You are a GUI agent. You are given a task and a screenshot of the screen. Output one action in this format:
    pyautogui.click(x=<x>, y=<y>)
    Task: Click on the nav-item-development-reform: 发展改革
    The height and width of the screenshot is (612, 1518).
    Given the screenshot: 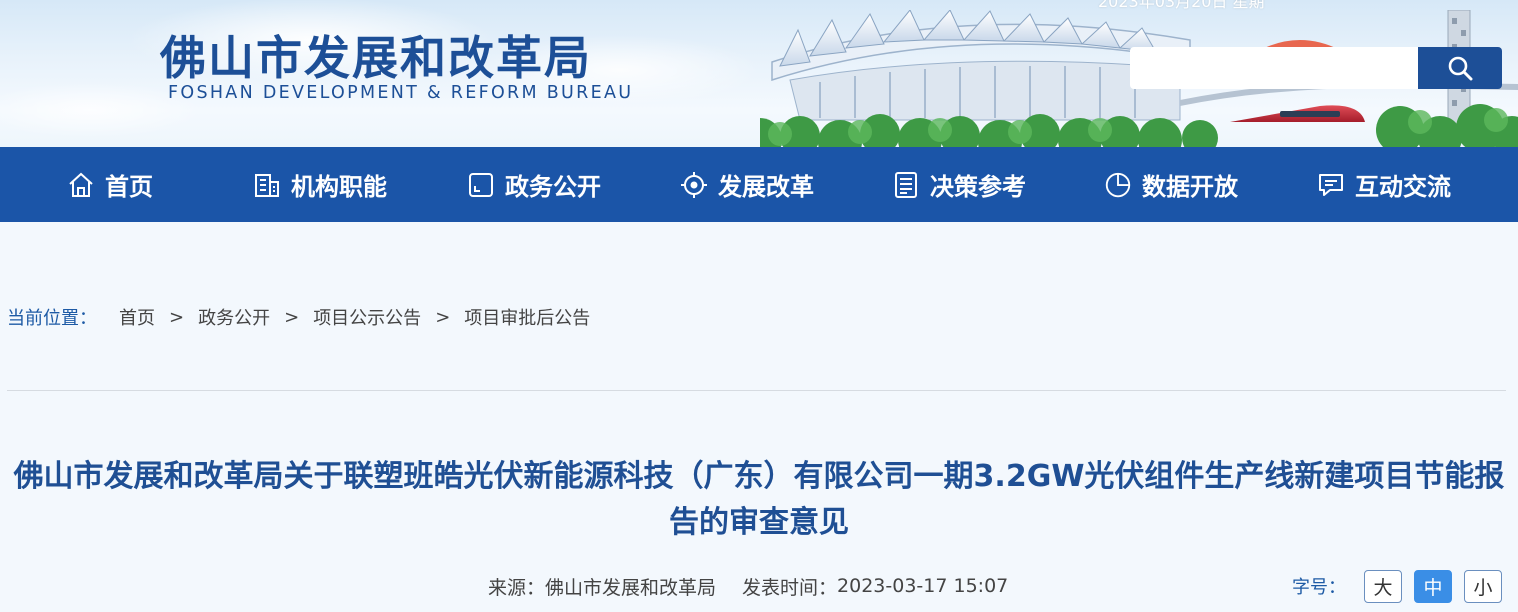 What is the action you would take?
    pyautogui.click(x=746, y=184)
    